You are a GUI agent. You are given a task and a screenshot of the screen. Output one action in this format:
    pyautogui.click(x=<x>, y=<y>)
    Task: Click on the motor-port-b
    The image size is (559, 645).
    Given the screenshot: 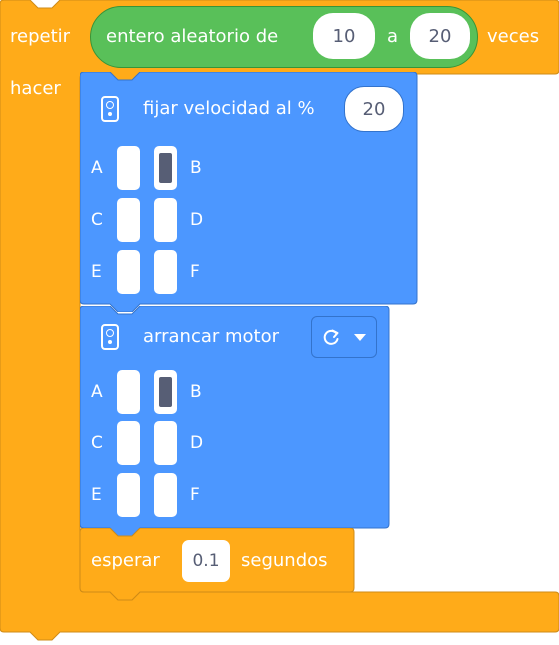 What is the action you would take?
    pyautogui.click(x=165, y=392)
    